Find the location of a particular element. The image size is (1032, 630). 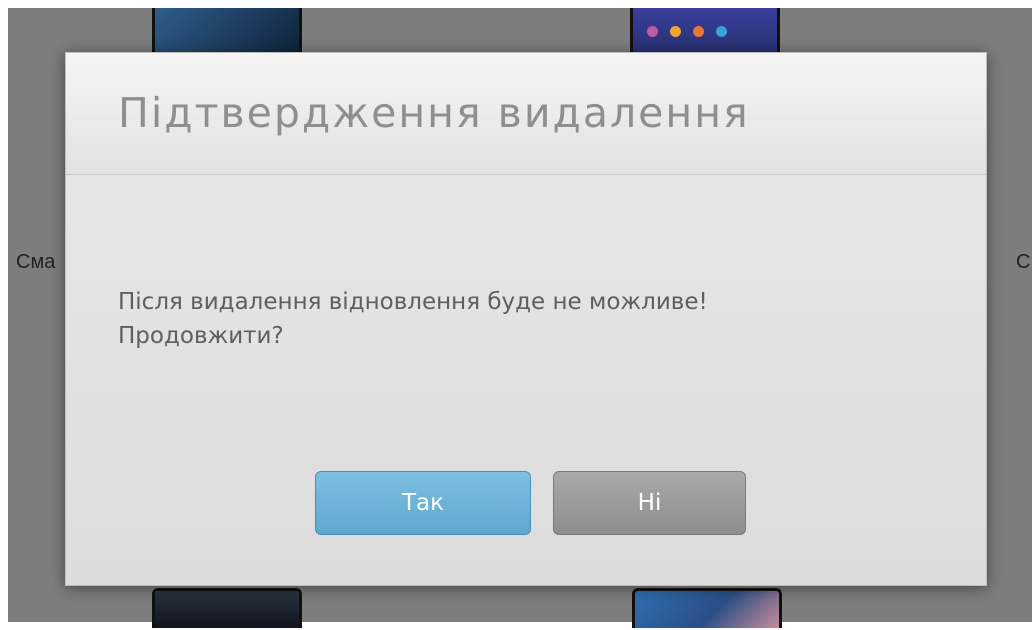

product-title-partial: С is located at coordinates (1023, 262).